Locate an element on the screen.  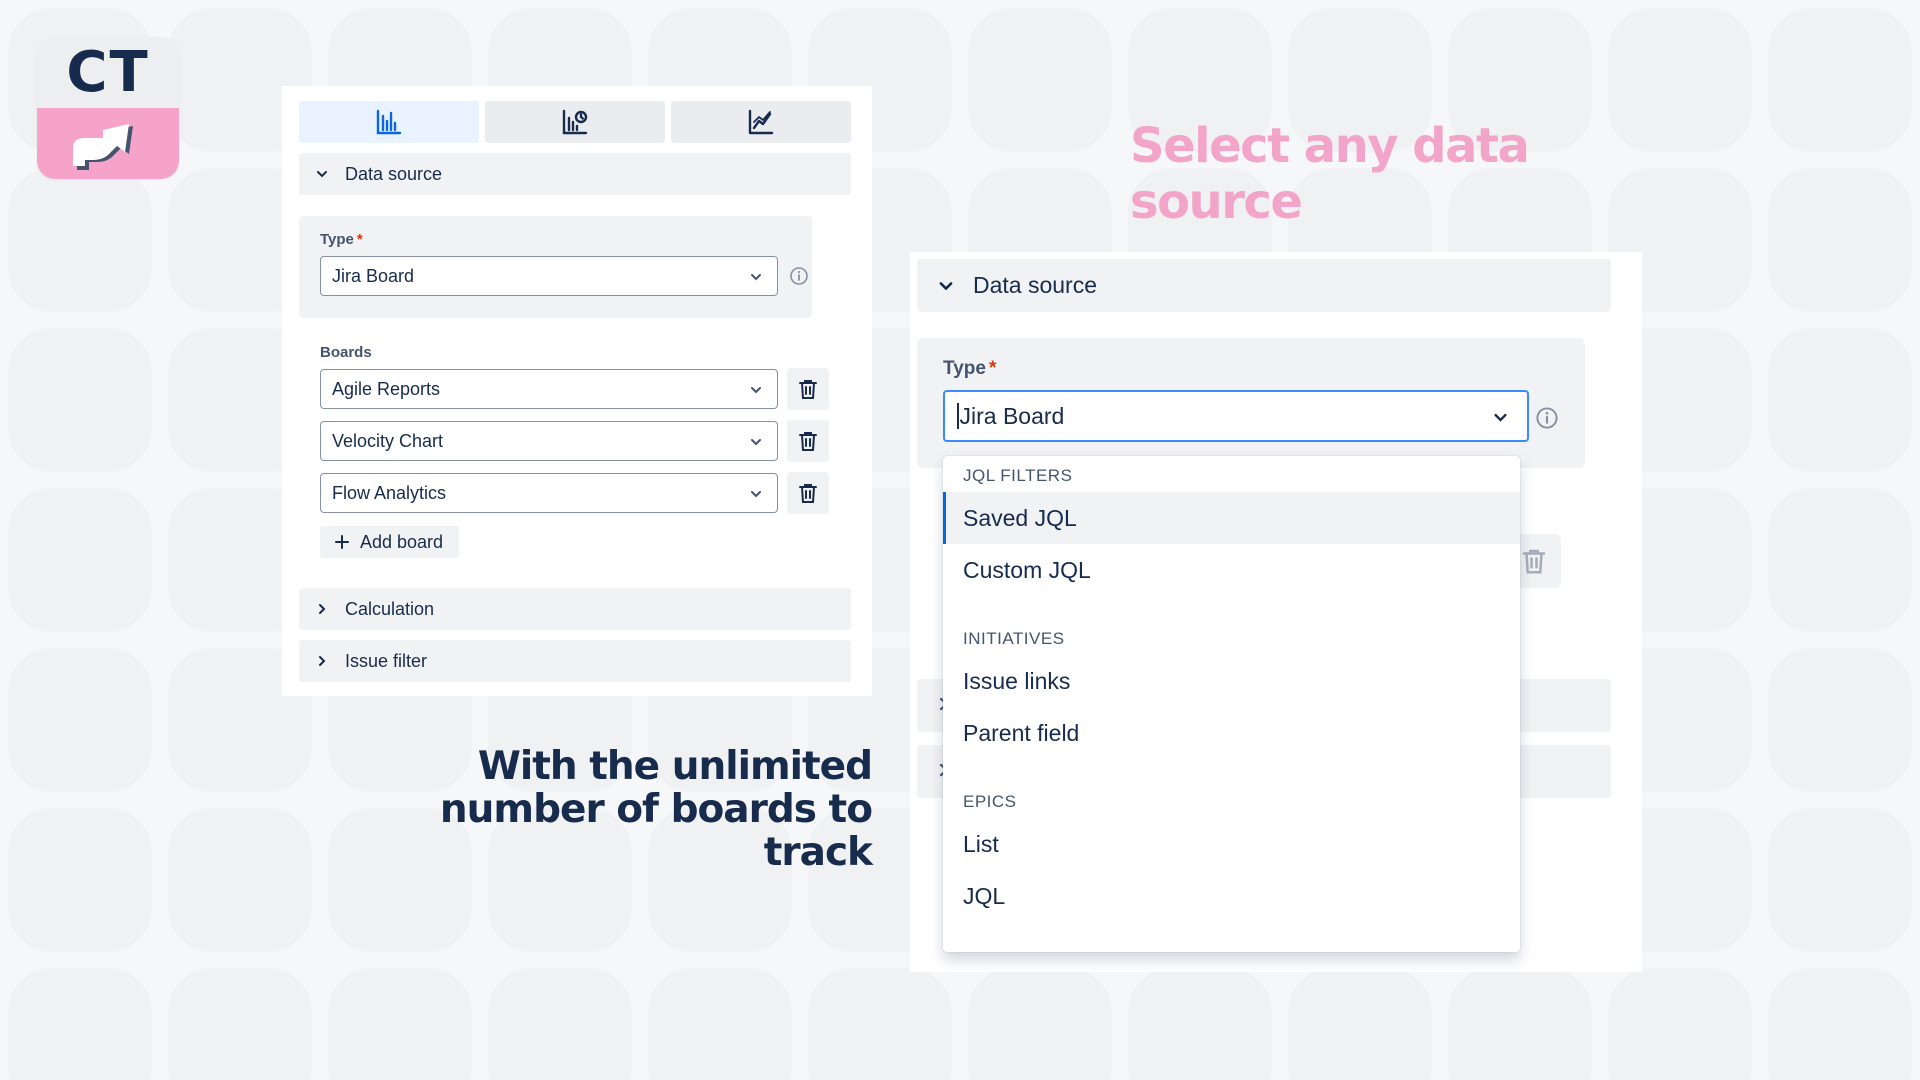
board-select-3: Flow Analytics is located at coordinates (549, 493).